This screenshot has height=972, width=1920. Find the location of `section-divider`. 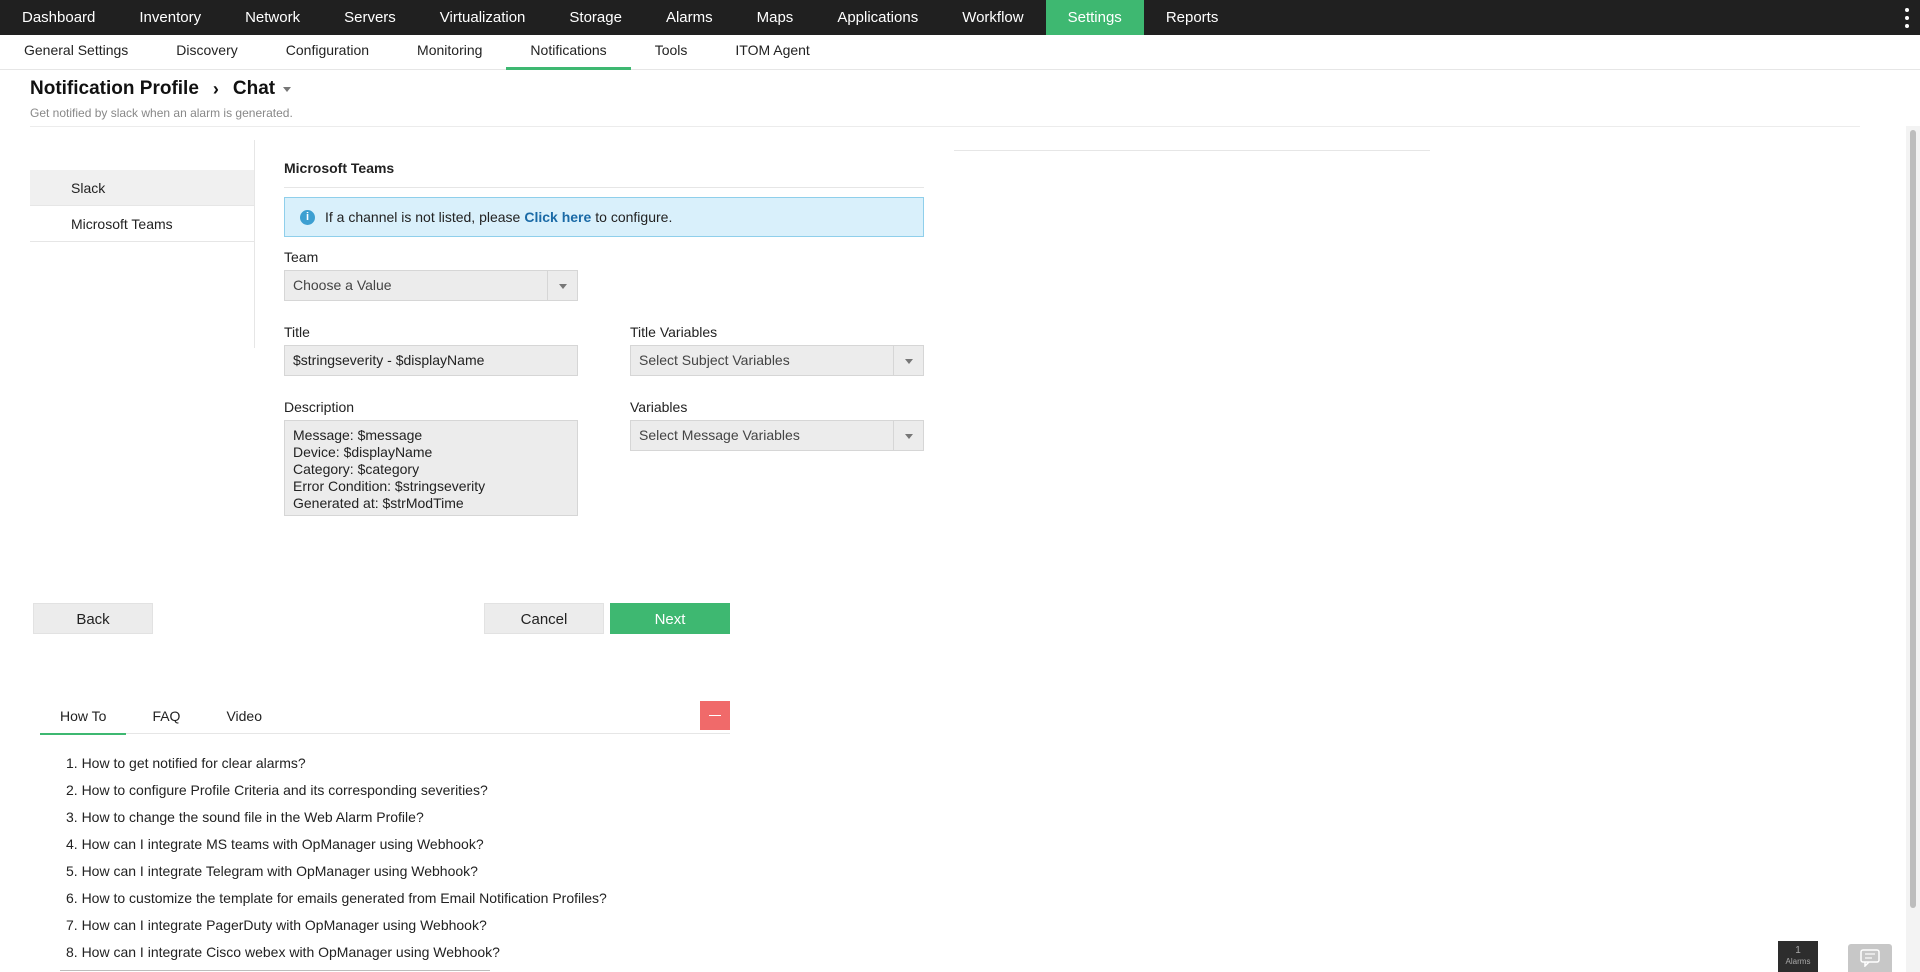

section-divider is located at coordinates (604, 187).